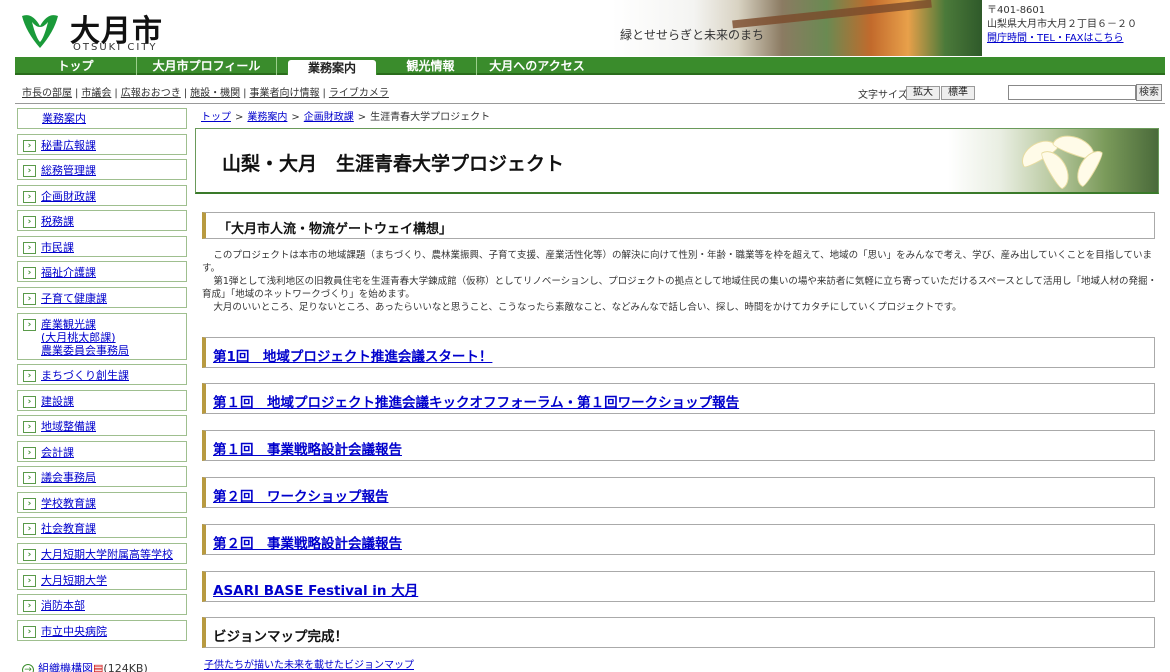  What do you see at coordinates (96, 93) in the screenshot?
I see `subnav-council: 市議会` at bounding box center [96, 93].